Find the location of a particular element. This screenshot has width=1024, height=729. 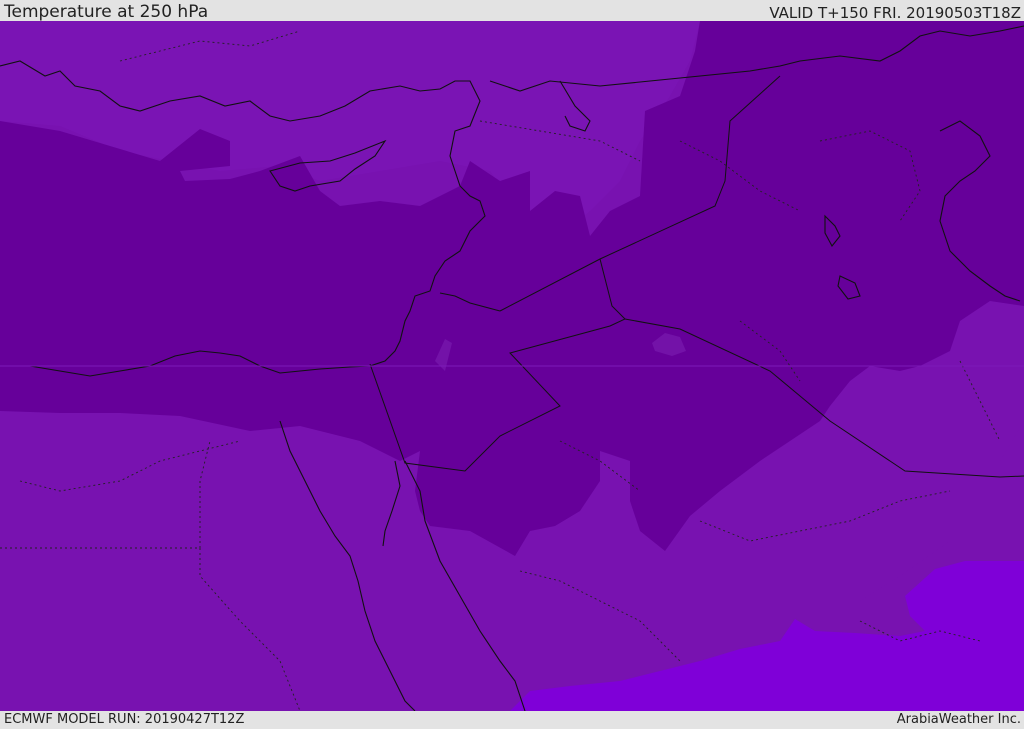

map-title: Temperature at 250 hPa is located at coordinates (106, 12).